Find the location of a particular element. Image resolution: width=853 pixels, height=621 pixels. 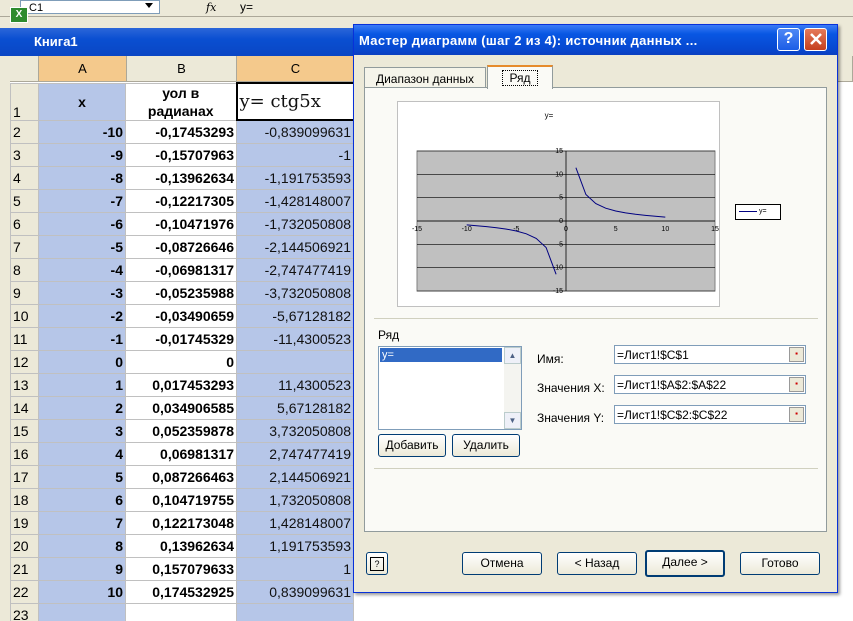

cell-c: -5,67128182 is located at coordinates (295, 315).